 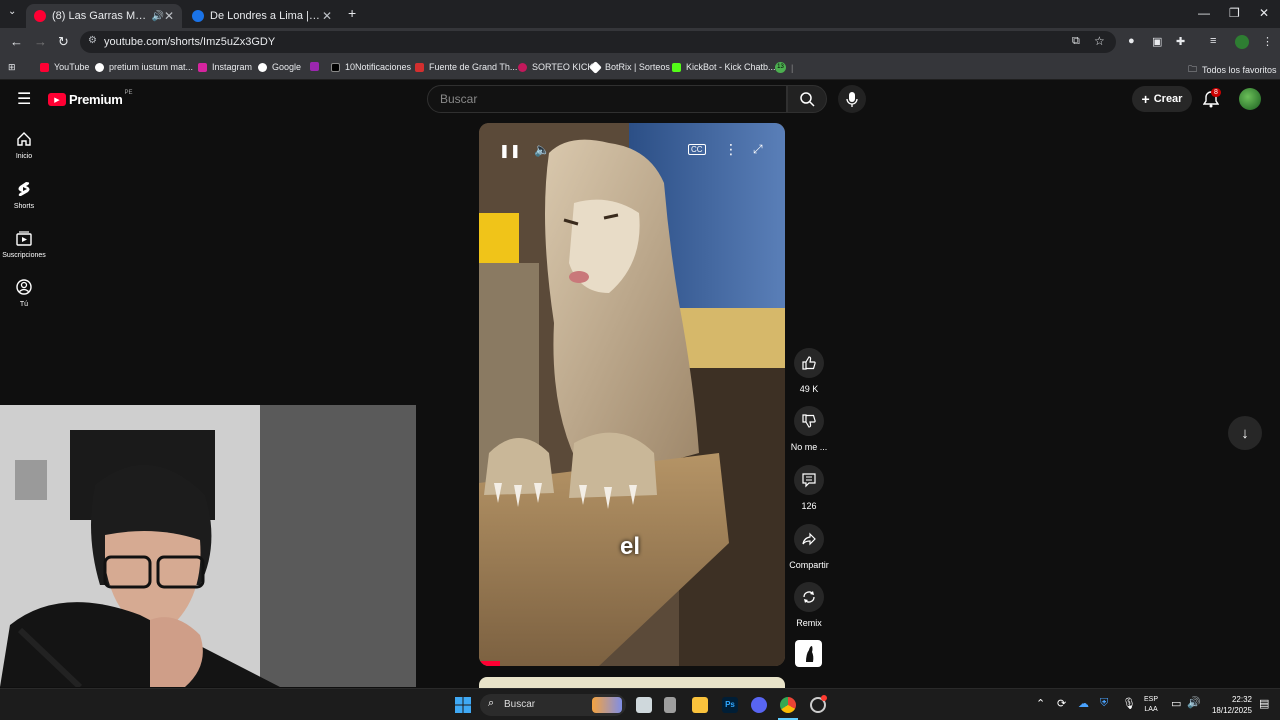 I want to click on new-tab-icon: +, so click(x=352, y=13).